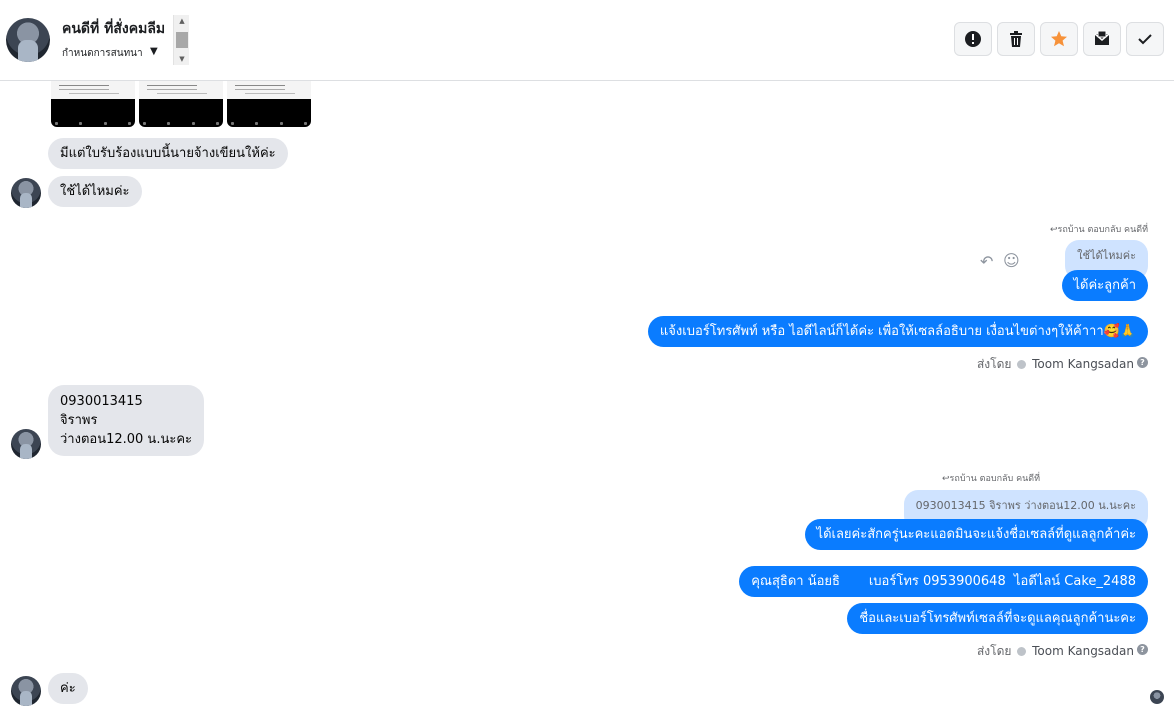 The height and width of the screenshot is (716, 1174). Describe the element at coordinates (28, 40) in the screenshot. I see `contact-avatar` at that location.